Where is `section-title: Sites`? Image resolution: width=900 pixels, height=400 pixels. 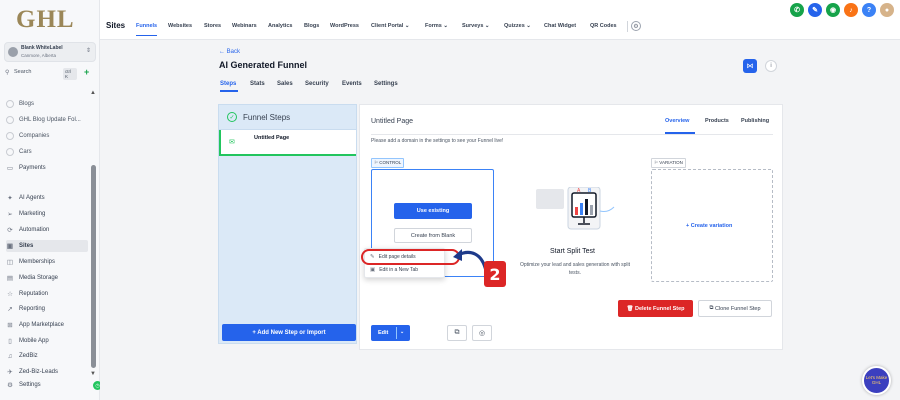 section-title: Sites is located at coordinates (116, 25).